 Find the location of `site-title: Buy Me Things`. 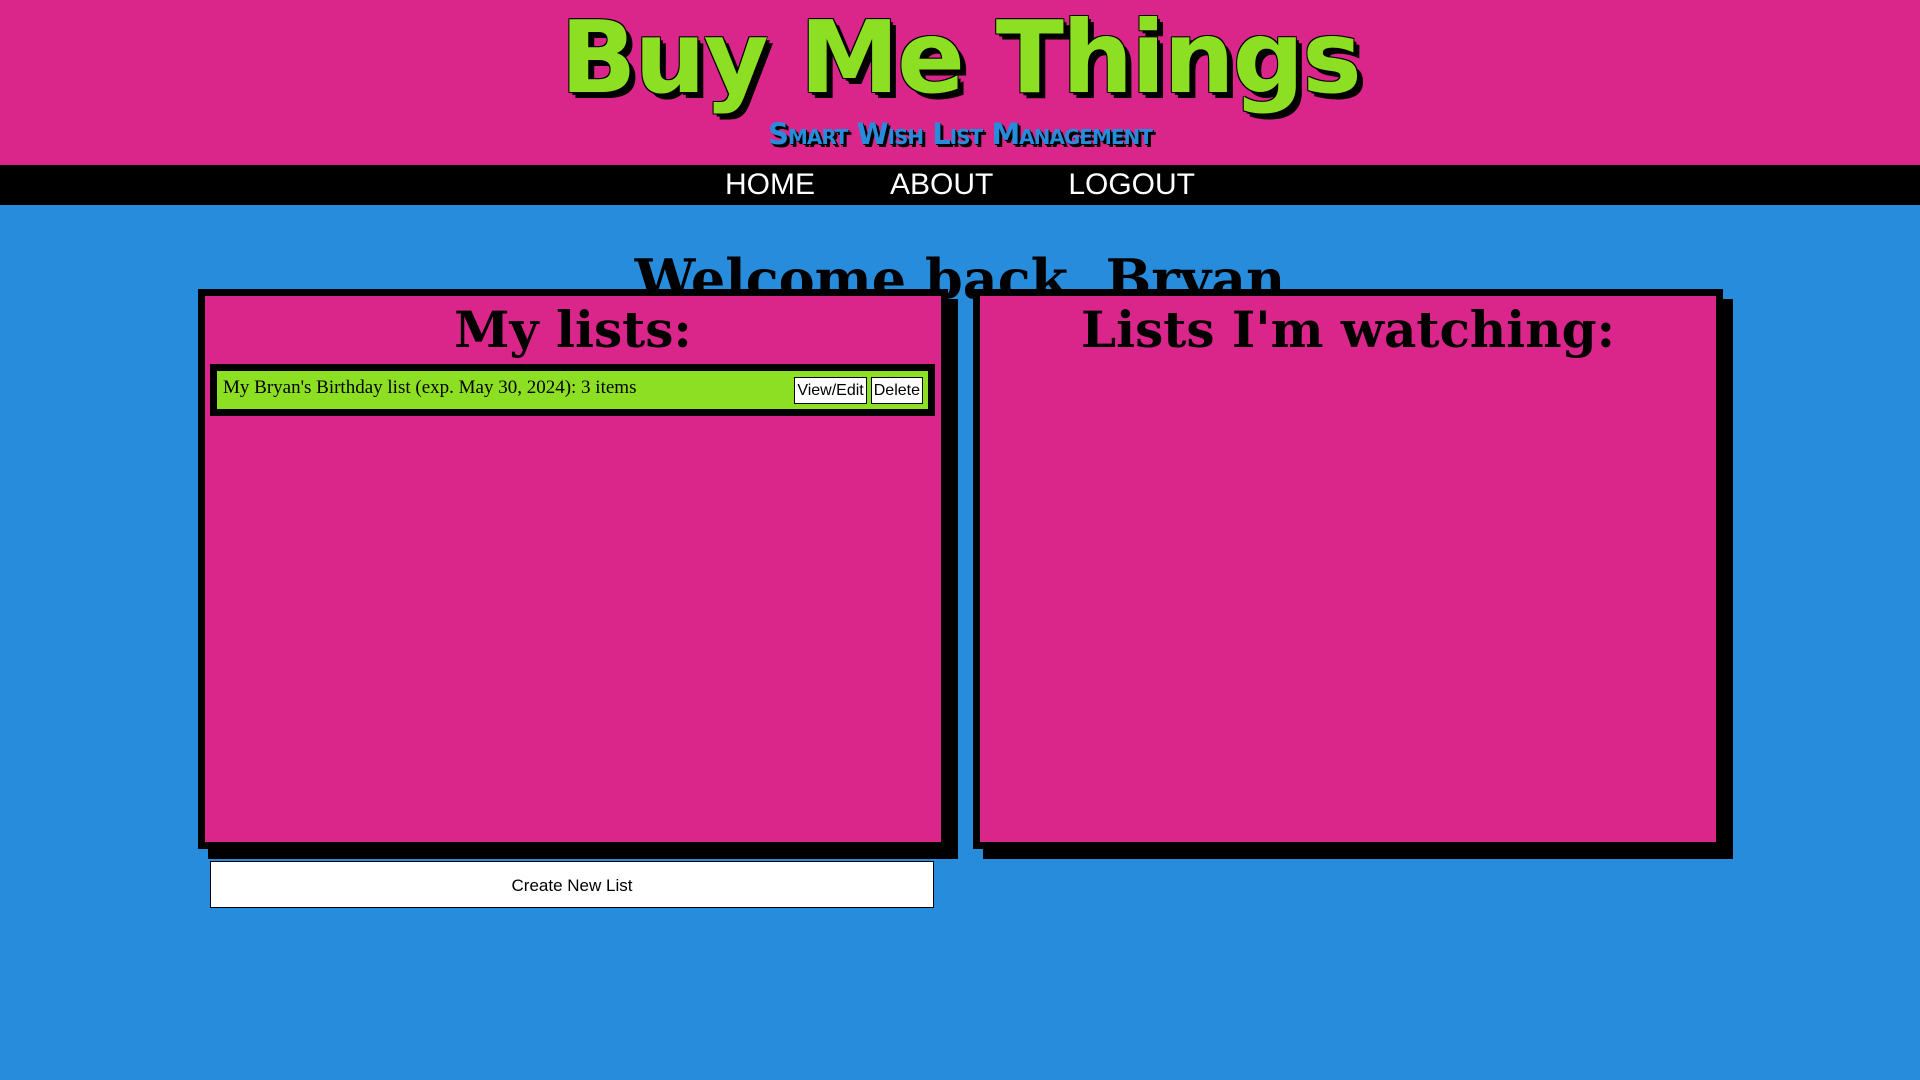

site-title: Buy Me Things is located at coordinates (961, 58).